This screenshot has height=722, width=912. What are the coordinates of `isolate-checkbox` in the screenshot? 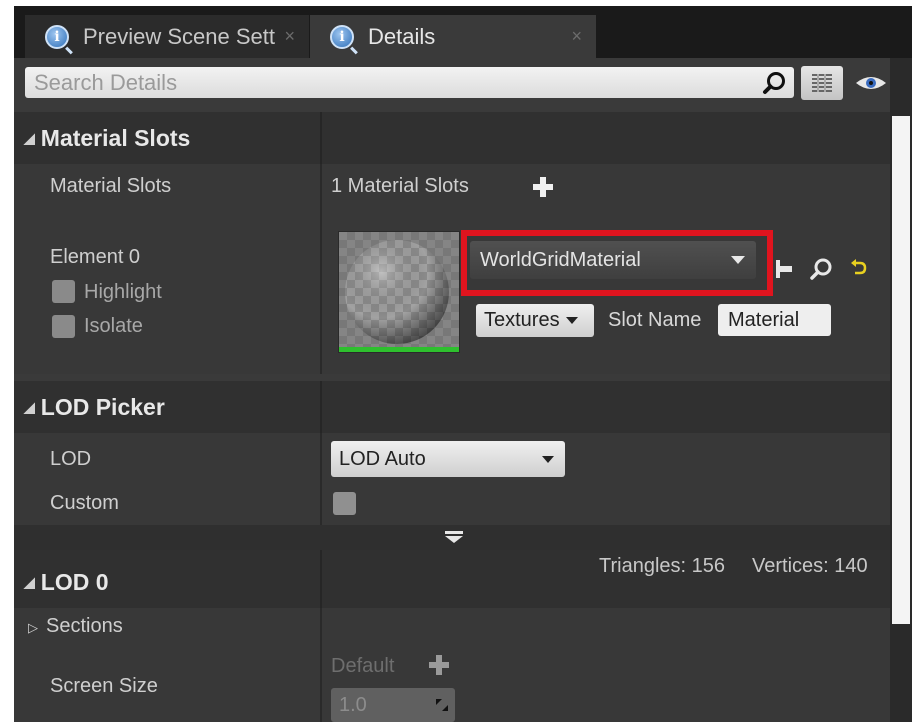 It's located at (63, 326).